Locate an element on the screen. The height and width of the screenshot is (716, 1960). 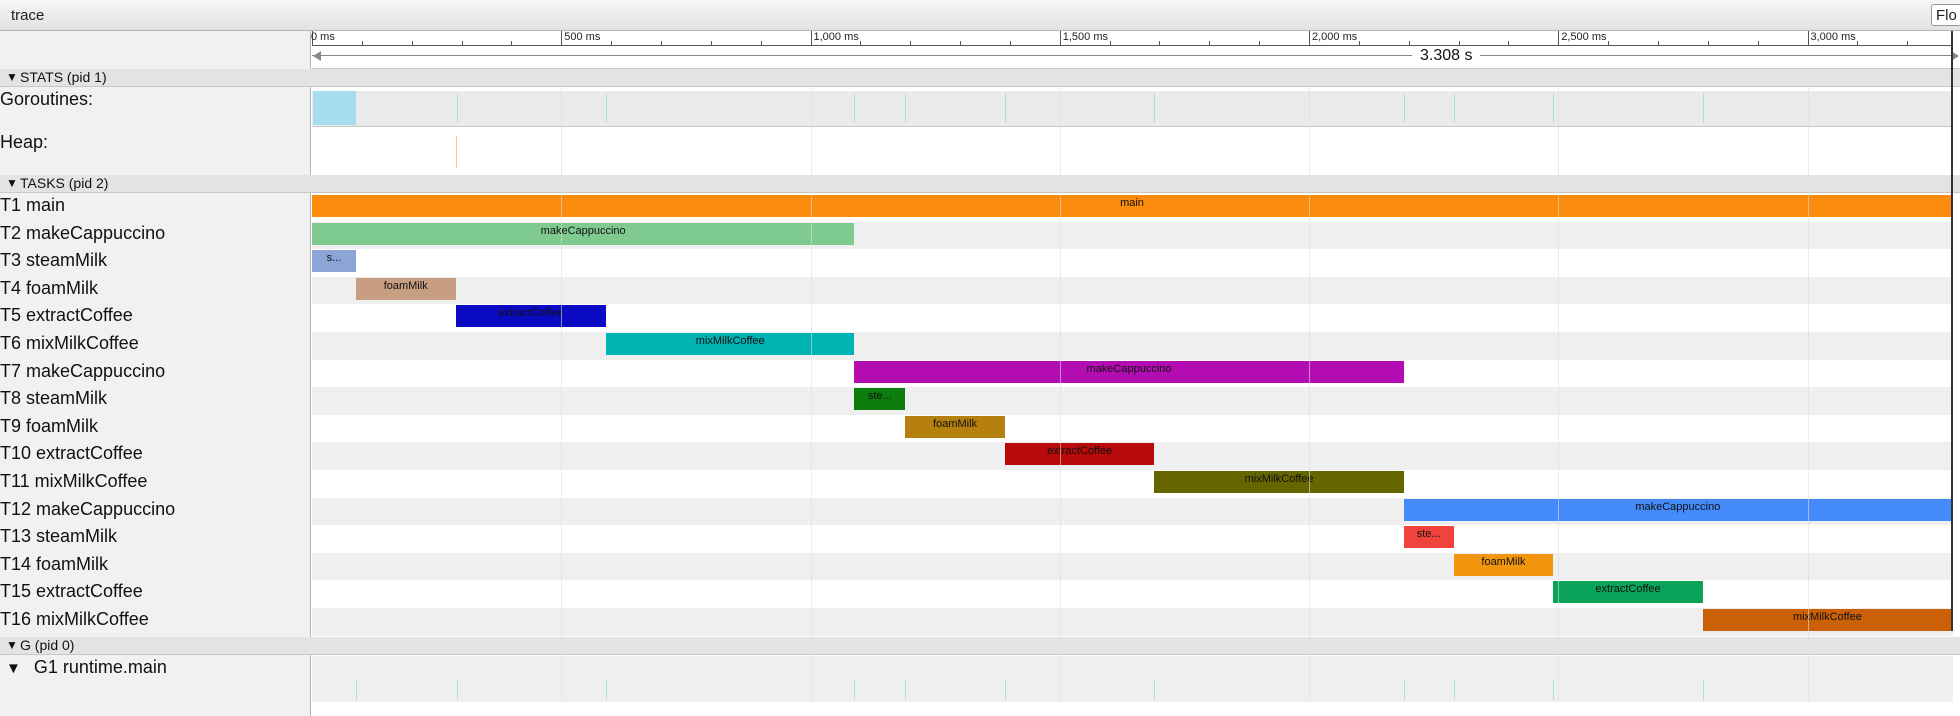
expand-triangle-icon: ▼ is located at coordinates (13, 668).